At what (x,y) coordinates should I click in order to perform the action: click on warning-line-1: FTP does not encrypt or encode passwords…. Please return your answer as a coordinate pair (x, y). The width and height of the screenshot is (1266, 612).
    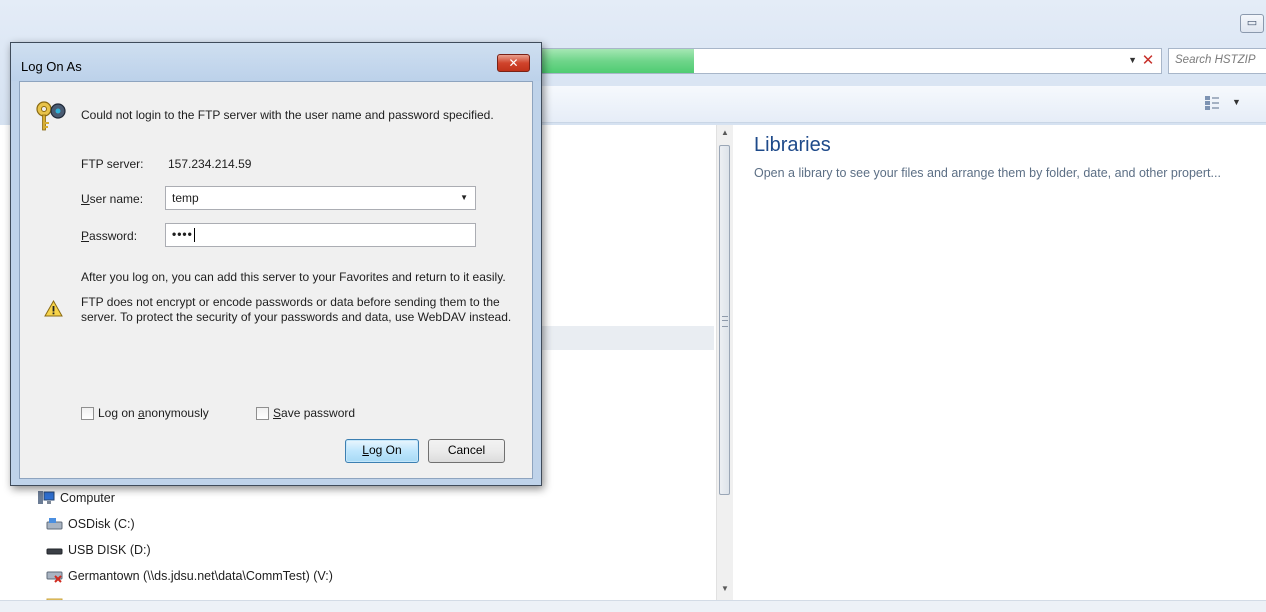
    Looking at the image, I should click on (290, 302).